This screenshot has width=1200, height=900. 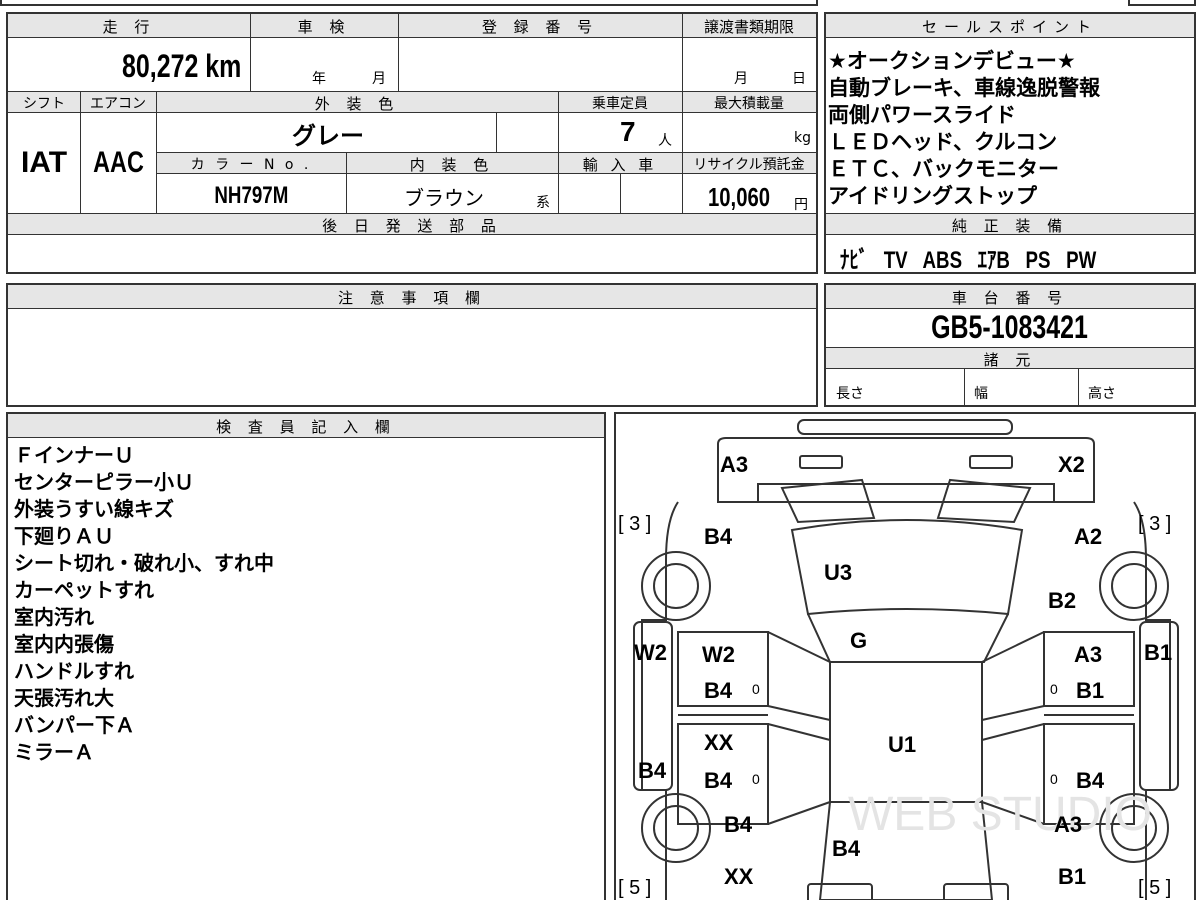 I want to click on max-load-label: 最大積載量, so click(x=749, y=104).